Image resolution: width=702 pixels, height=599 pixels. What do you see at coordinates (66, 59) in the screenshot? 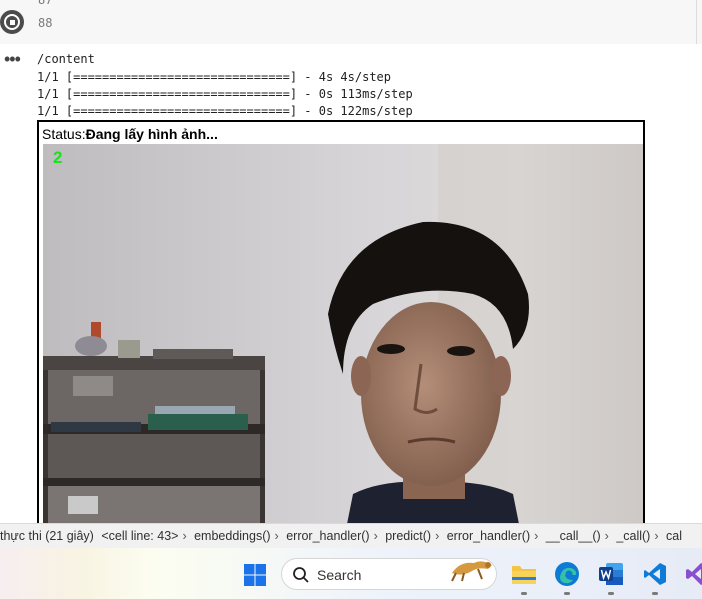
I see `output-line: /content` at bounding box center [66, 59].